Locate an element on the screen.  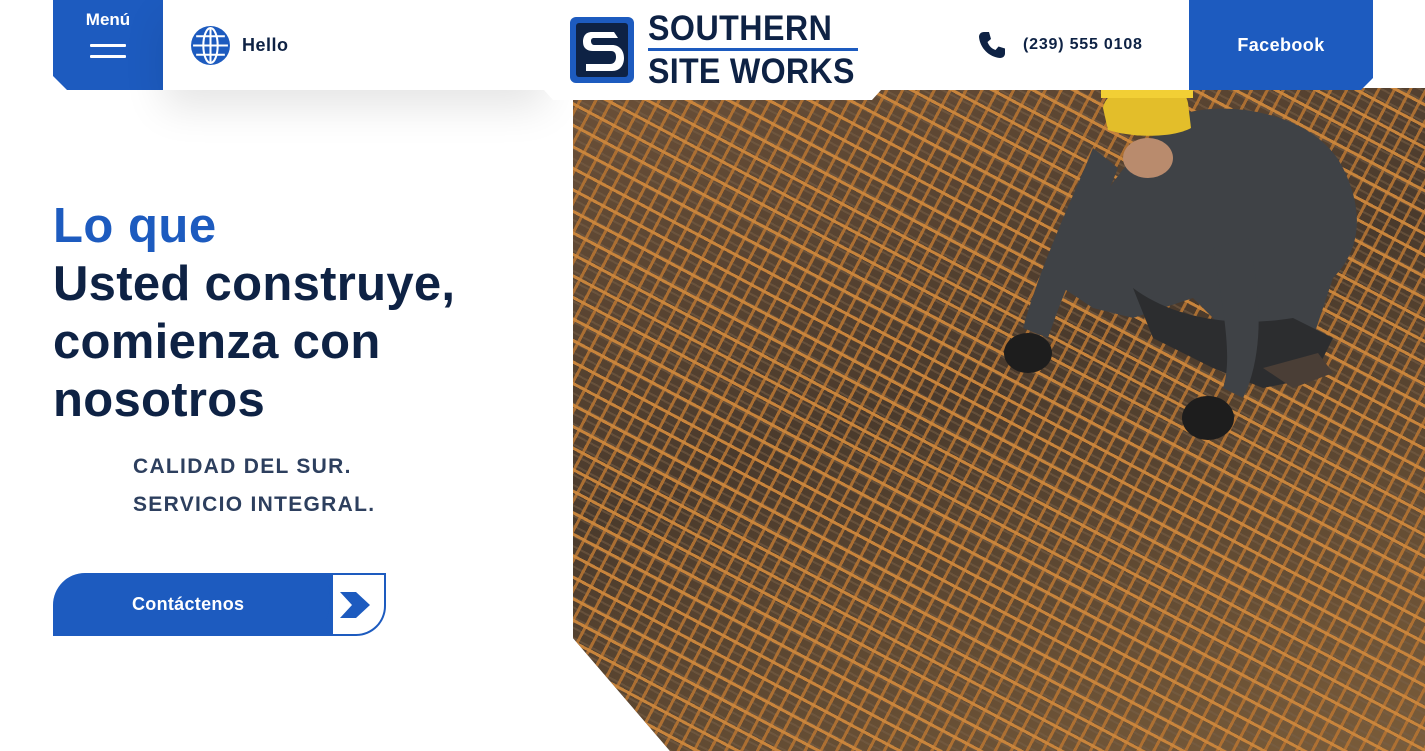
tagline-line-2: SERVICIO INTEGRAL. is located at coordinates (254, 504).